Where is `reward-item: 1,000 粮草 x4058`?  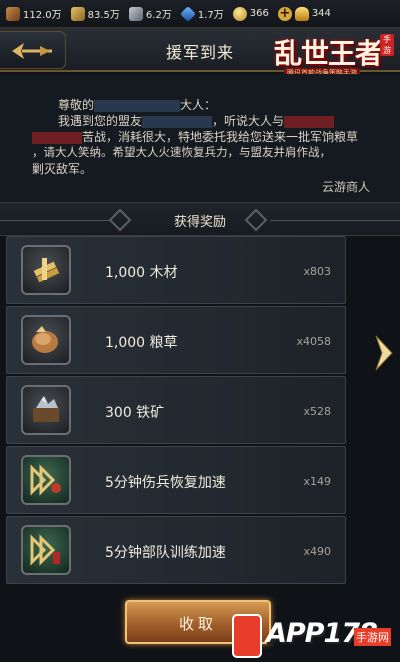
reward-item: 1,000 粮草 x4058 is located at coordinates (176, 340).